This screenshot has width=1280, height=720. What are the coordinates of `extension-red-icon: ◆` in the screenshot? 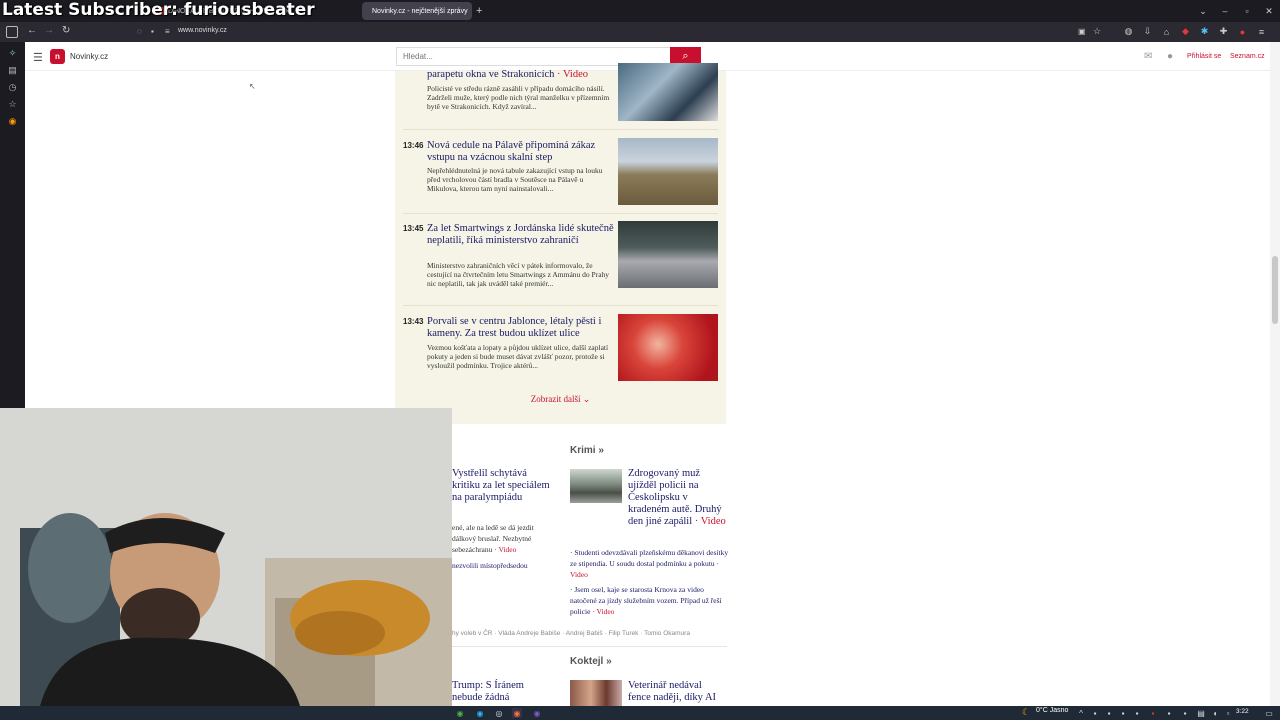 It's located at (1185, 31).